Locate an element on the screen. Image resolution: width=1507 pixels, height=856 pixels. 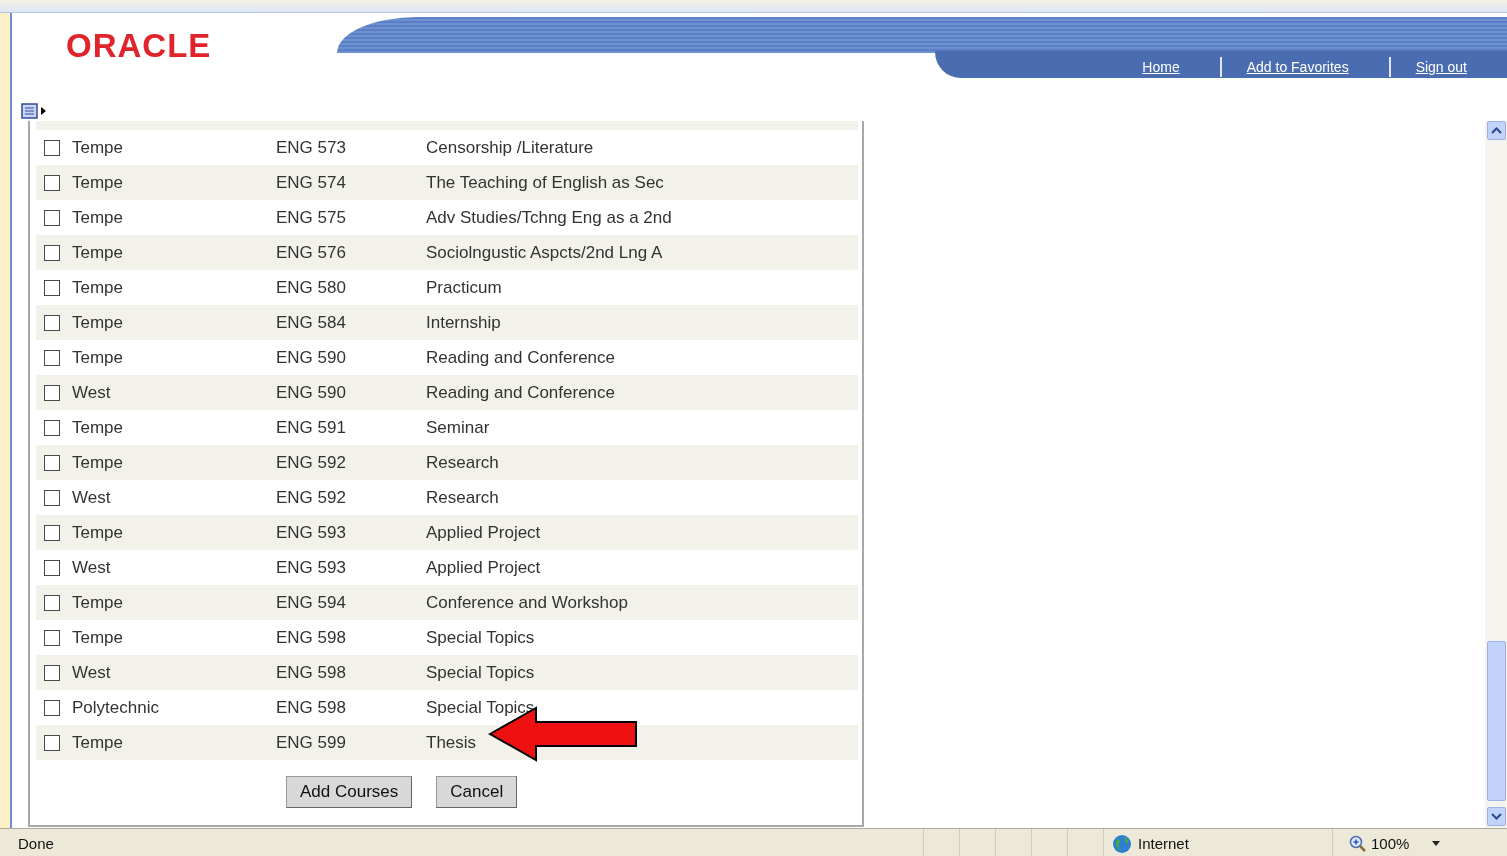
course-title-cell-text: Internship is located at coordinates (464, 322).